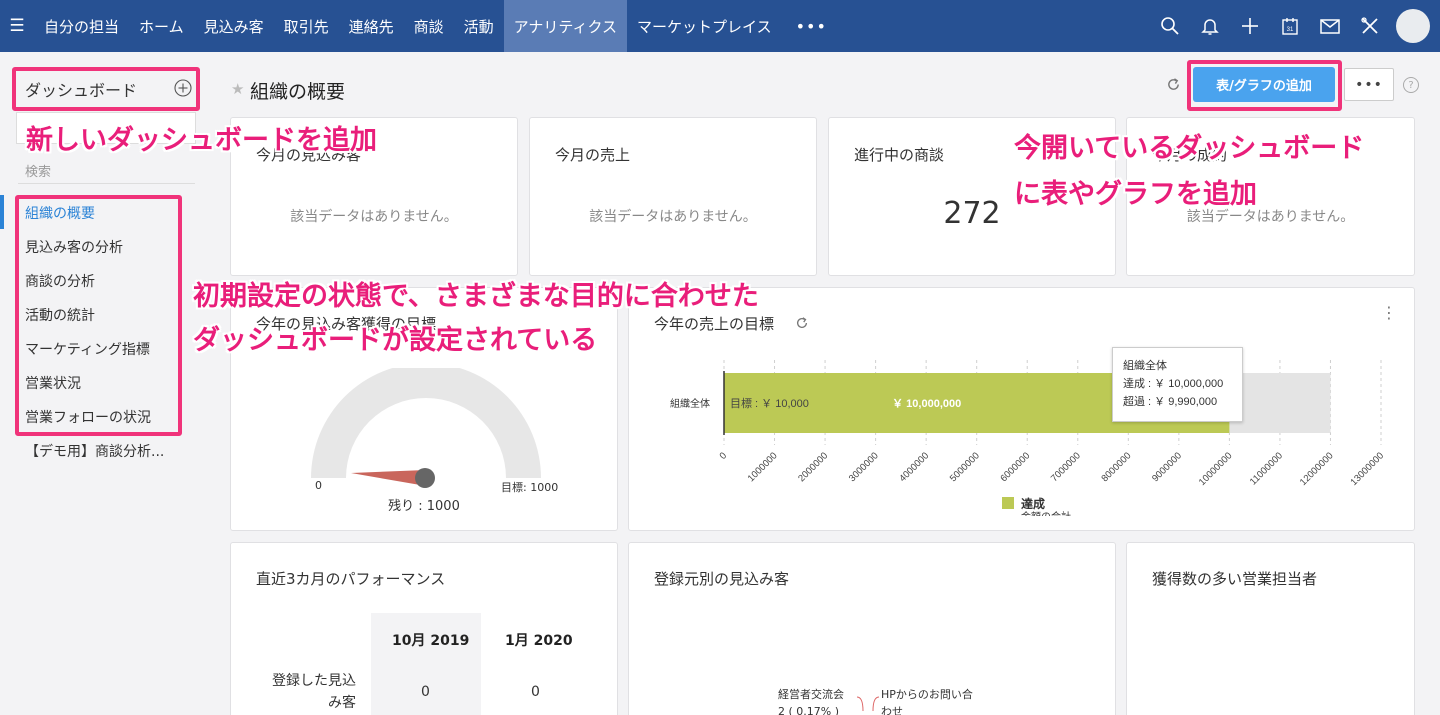 The height and width of the screenshot is (715, 1440). Describe the element at coordinates (892, 710) in the screenshot. I see `pie-label-name-cont: わせ` at that location.